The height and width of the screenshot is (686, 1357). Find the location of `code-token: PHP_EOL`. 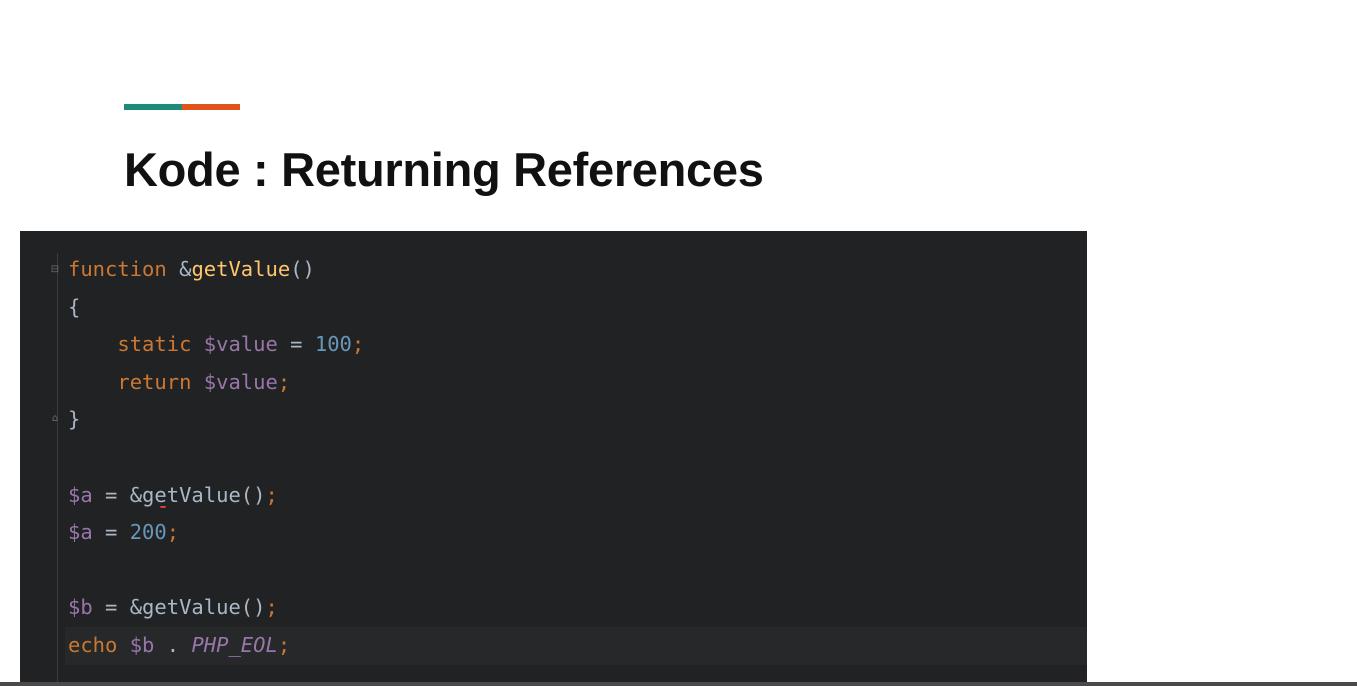

code-token: PHP_EOL is located at coordinates (234, 644).